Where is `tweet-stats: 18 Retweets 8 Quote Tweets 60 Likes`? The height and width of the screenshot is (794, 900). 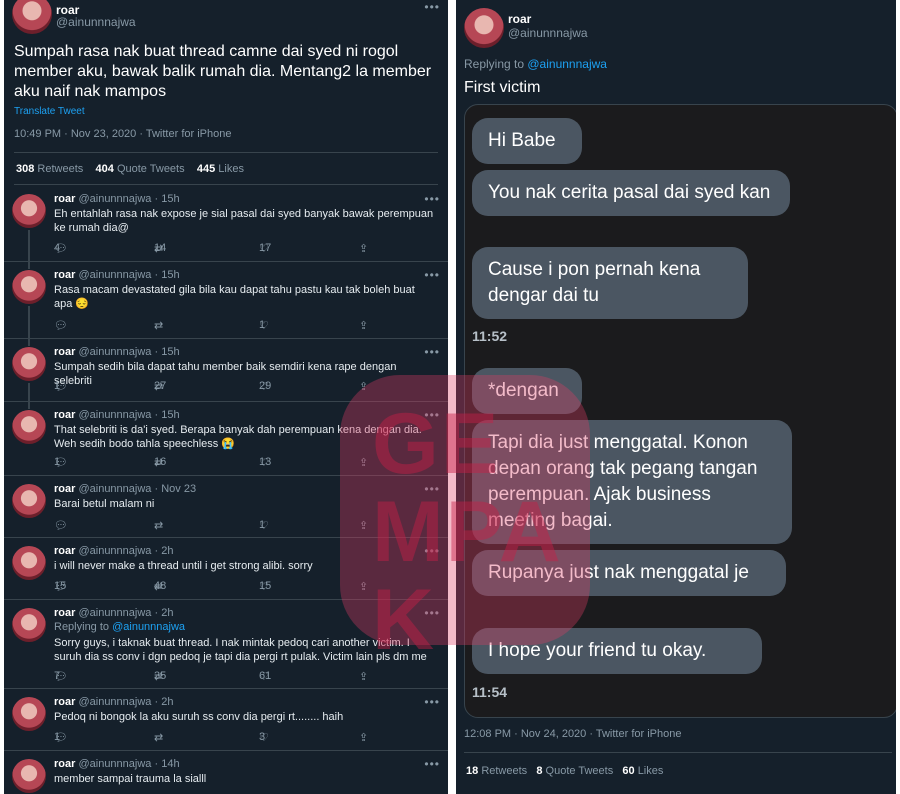
tweet-stats: 18 Retweets 8 Quote Tweets 60 Likes is located at coordinates (564, 771).